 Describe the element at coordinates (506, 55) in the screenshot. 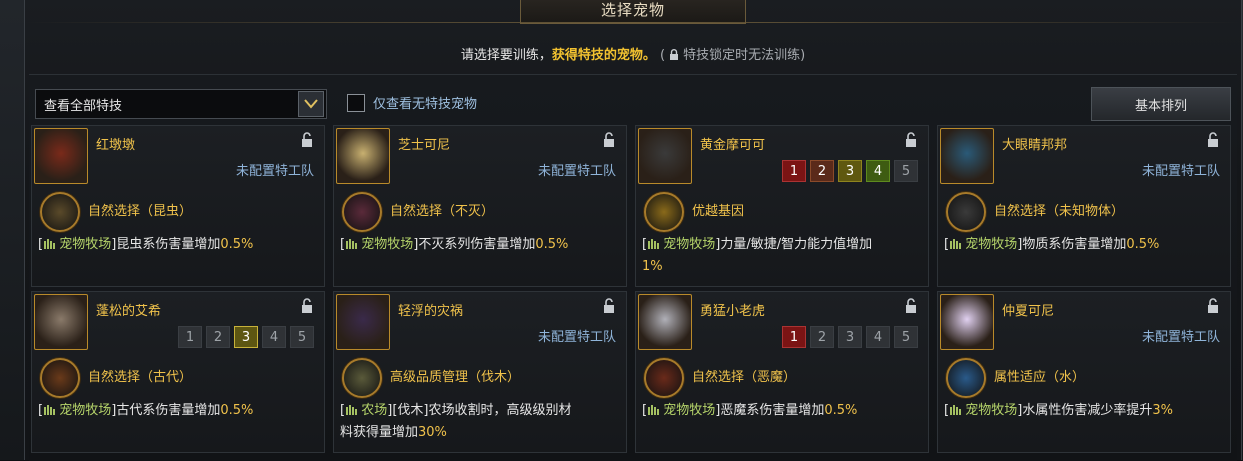

I see `notice-text: 请选择要训练，` at that location.